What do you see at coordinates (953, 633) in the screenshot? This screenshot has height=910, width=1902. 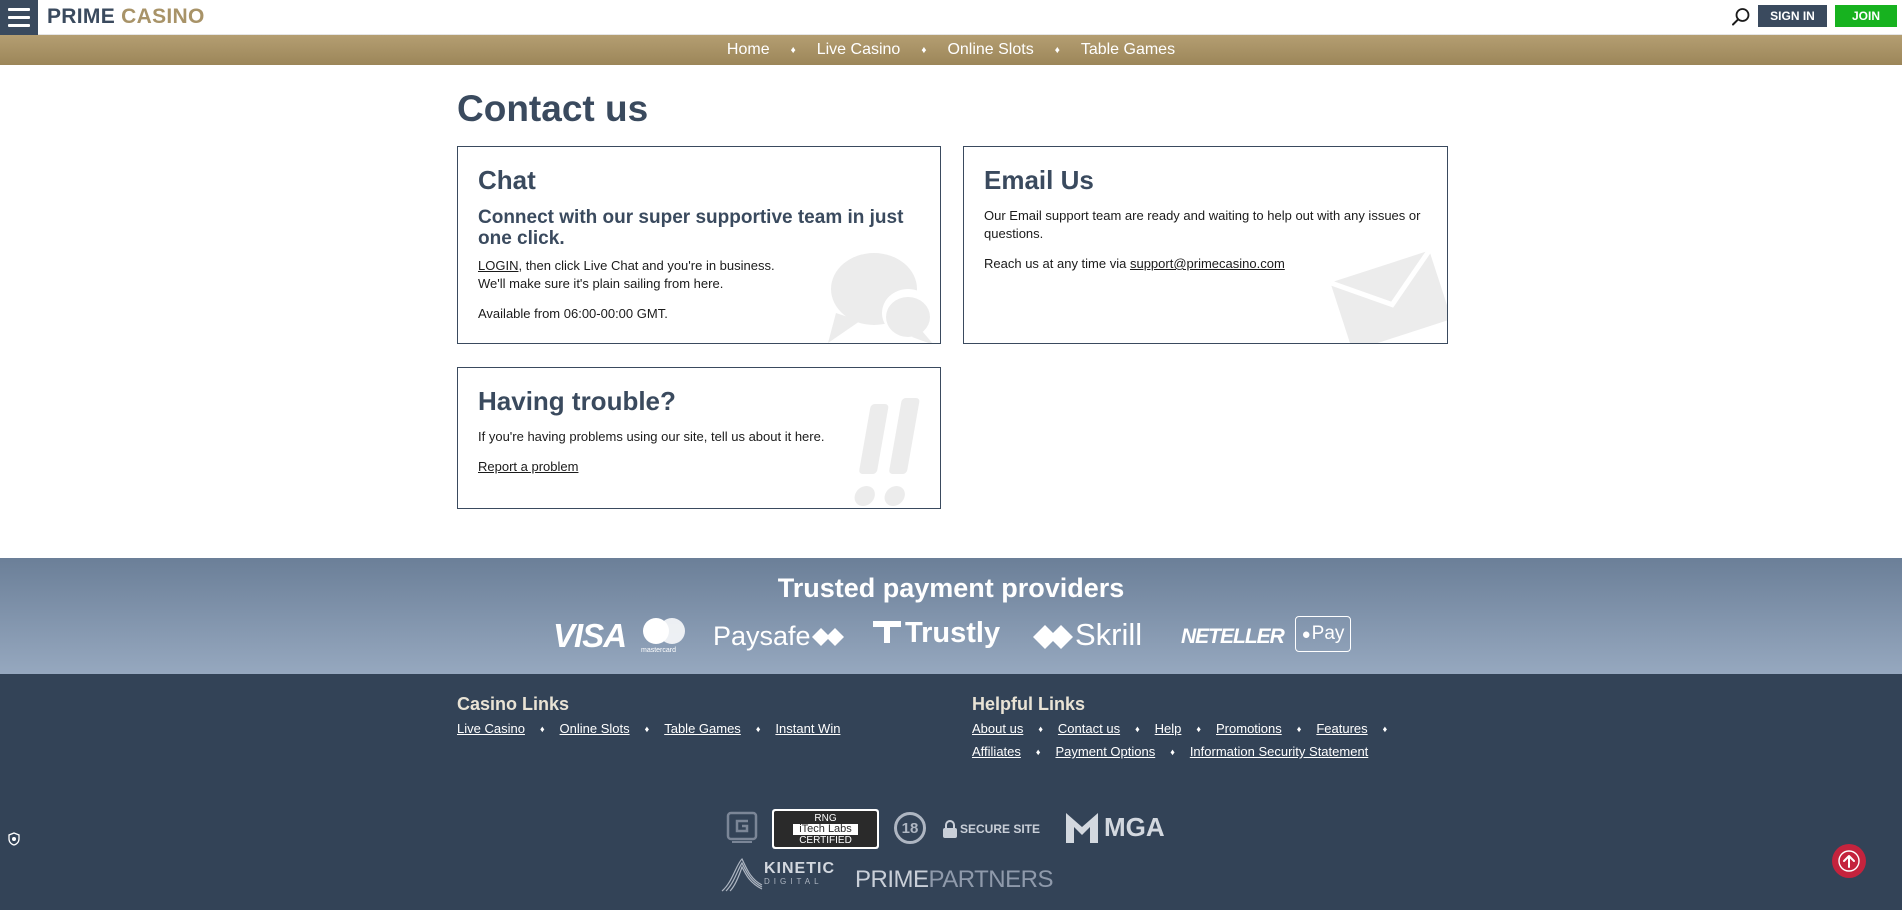 I see `trustly-logo: Trustly` at bounding box center [953, 633].